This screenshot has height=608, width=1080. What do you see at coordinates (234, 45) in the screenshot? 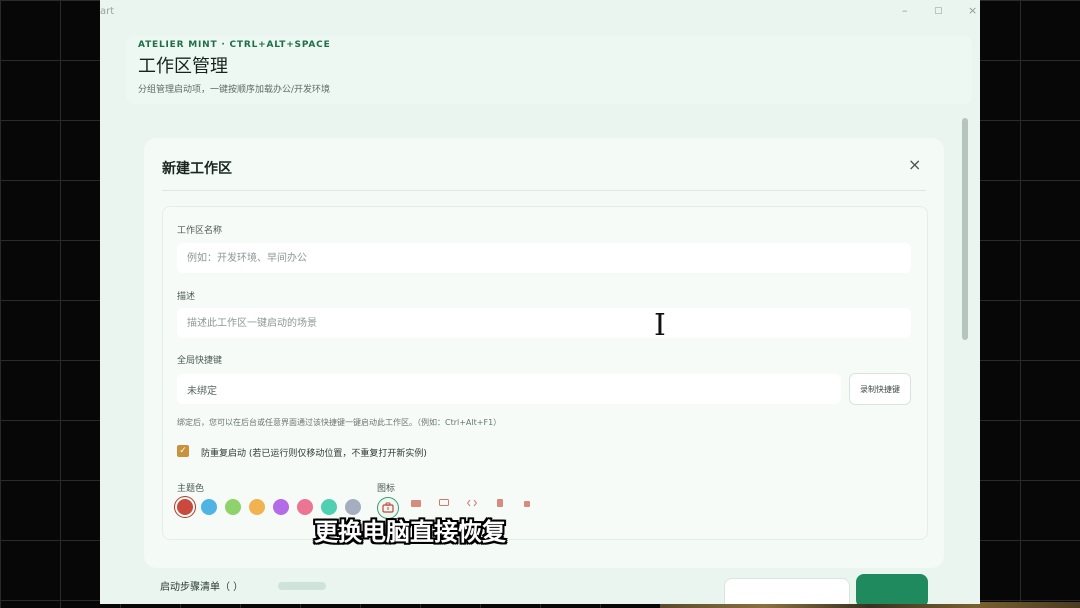
I see `brand-eyebrow: ATELIER MINT · CTRL+ALT+SPACE` at bounding box center [234, 45].